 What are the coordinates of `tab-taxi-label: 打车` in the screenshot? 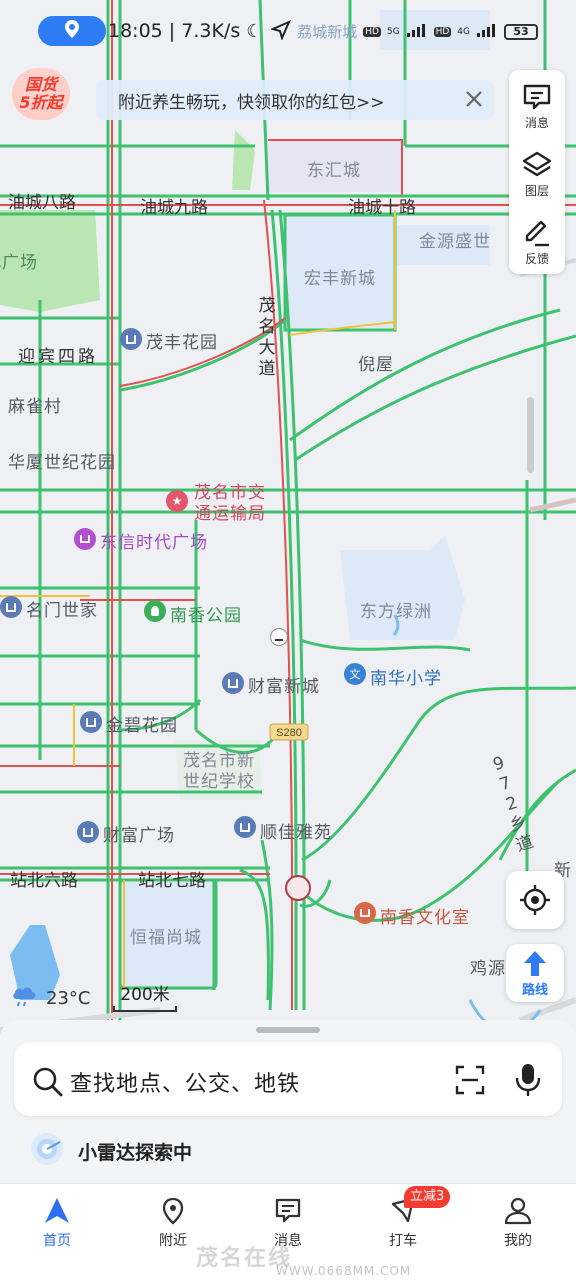 It's located at (403, 1241).